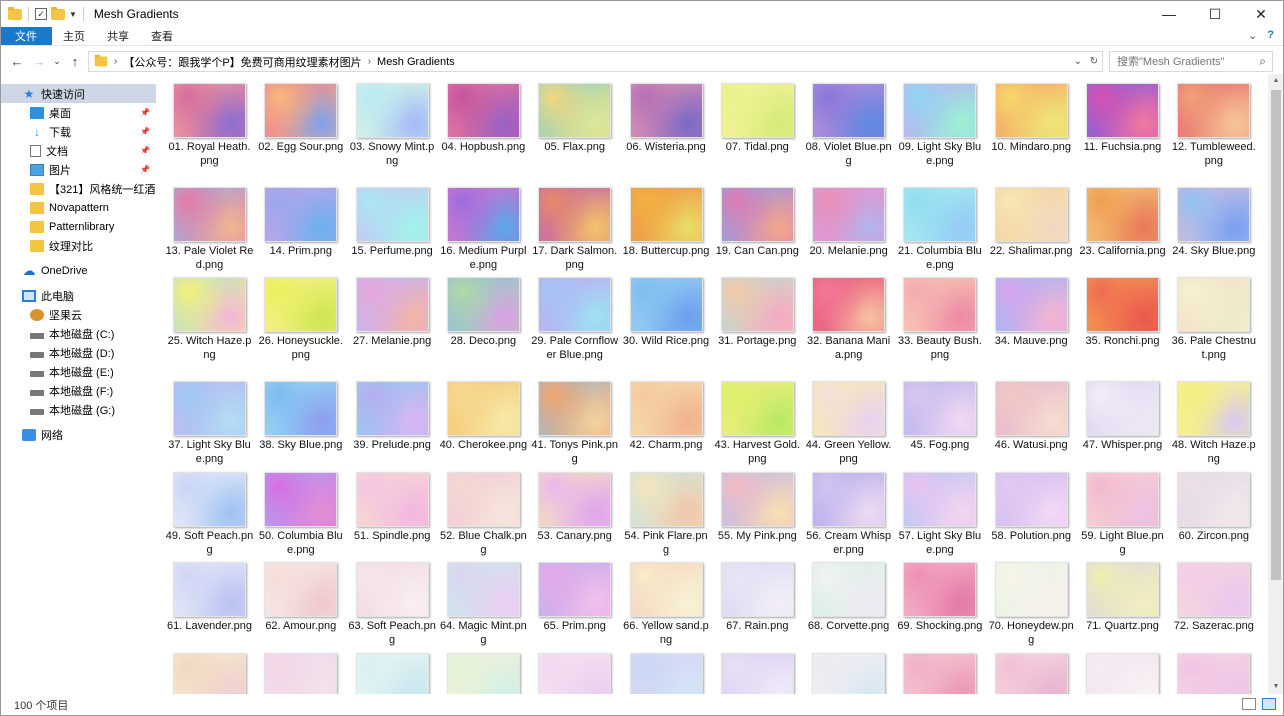  What do you see at coordinates (666, 415) in the screenshot?
I see `file-item: 42. Charm.png` at bounding box center [666, 415].